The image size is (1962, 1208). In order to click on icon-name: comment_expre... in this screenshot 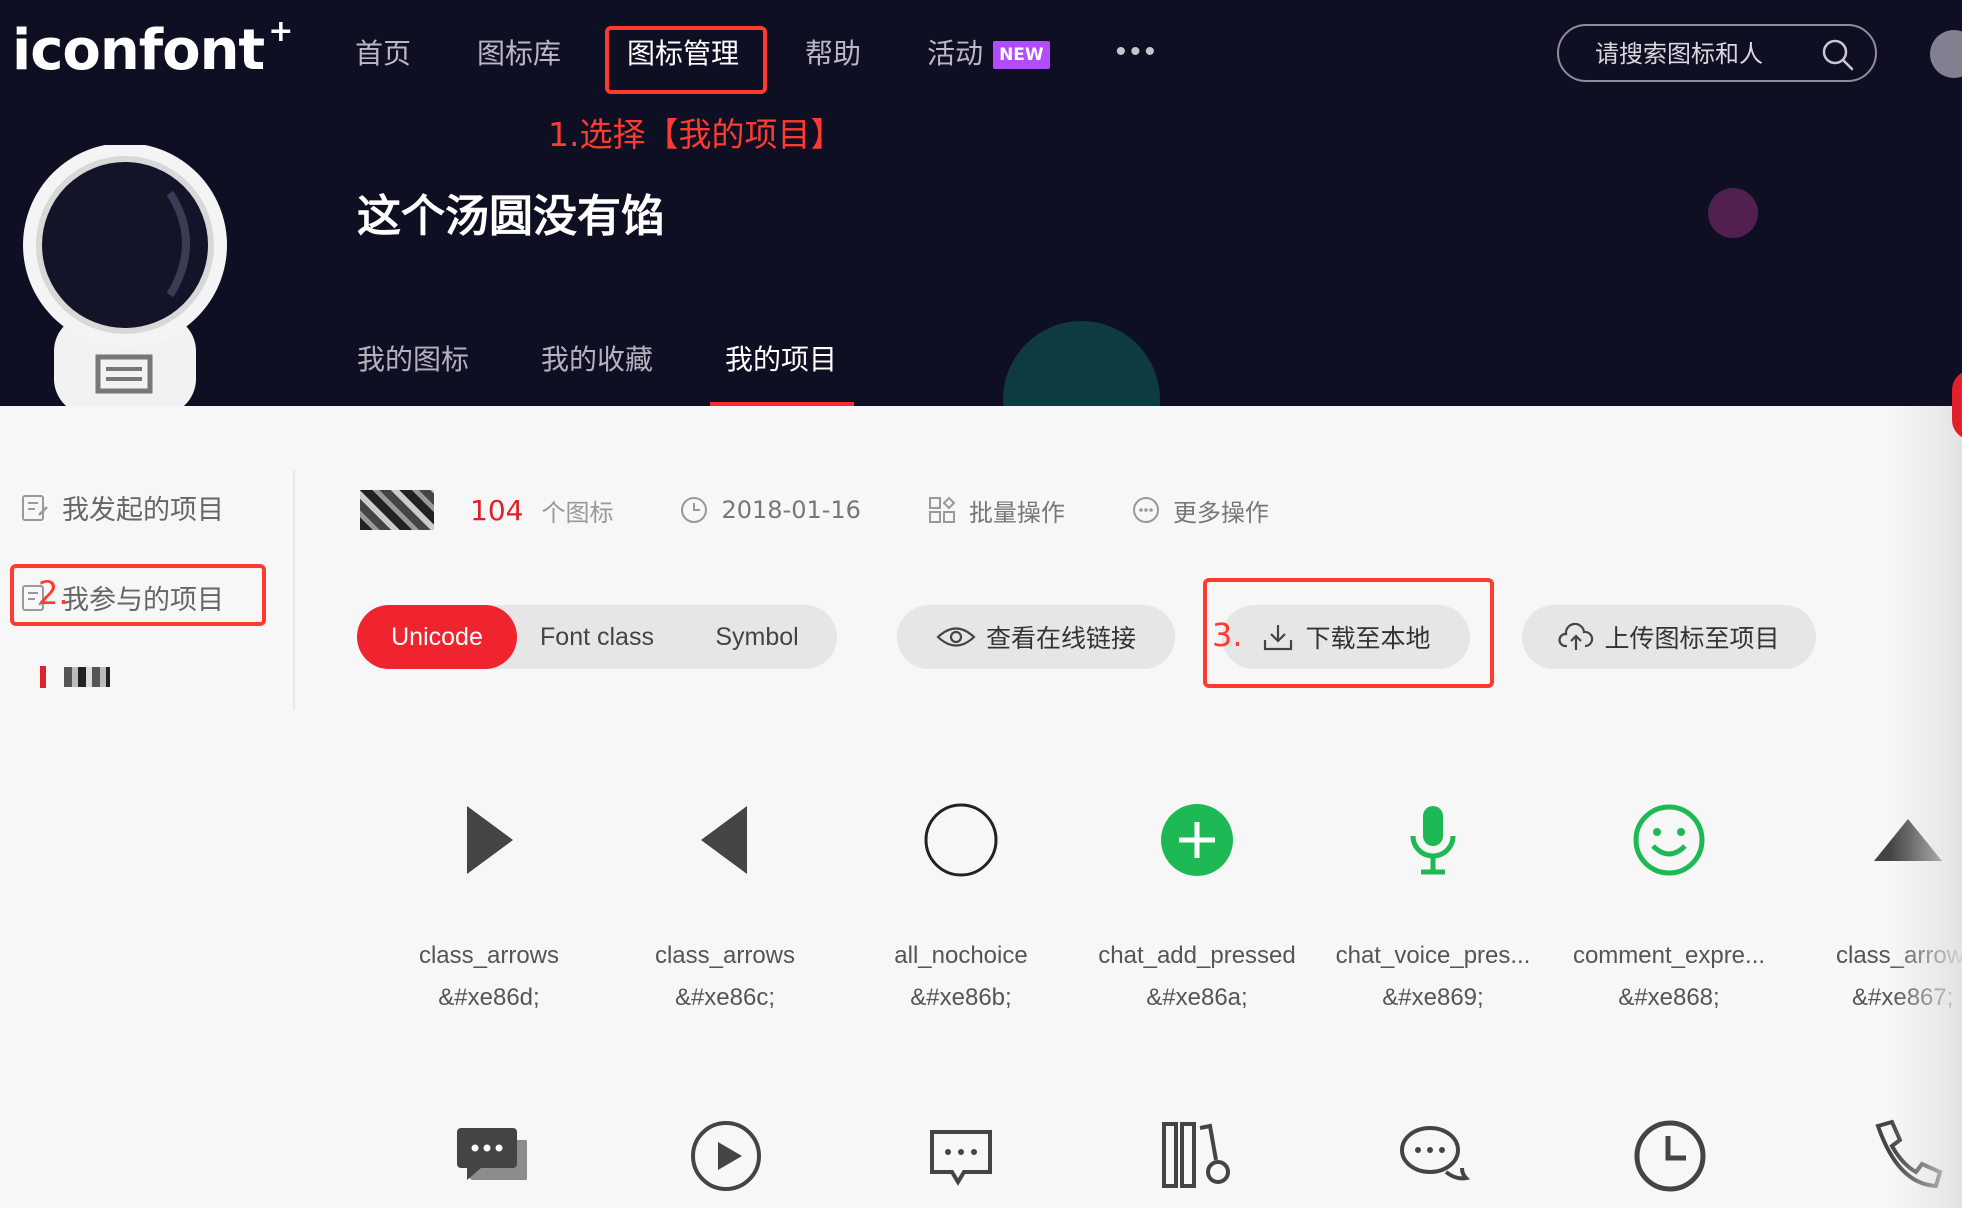, I will do `click(1669, 955)`.